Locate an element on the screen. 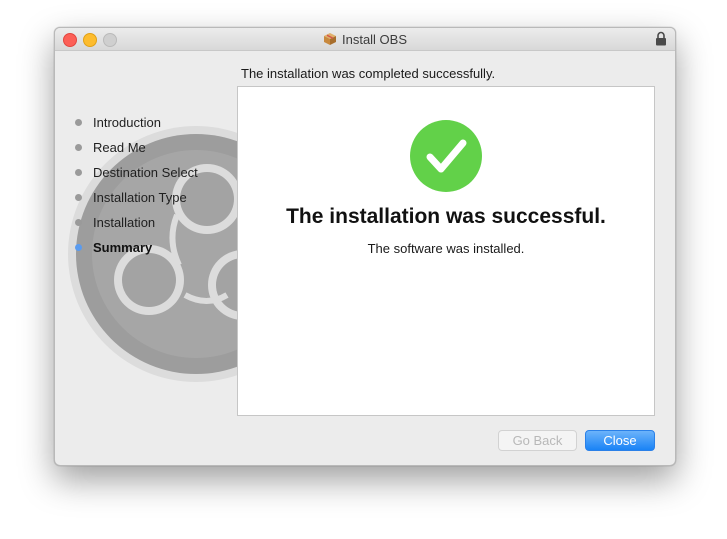  step-label: Installation Type is located at coordinates (140, 197).